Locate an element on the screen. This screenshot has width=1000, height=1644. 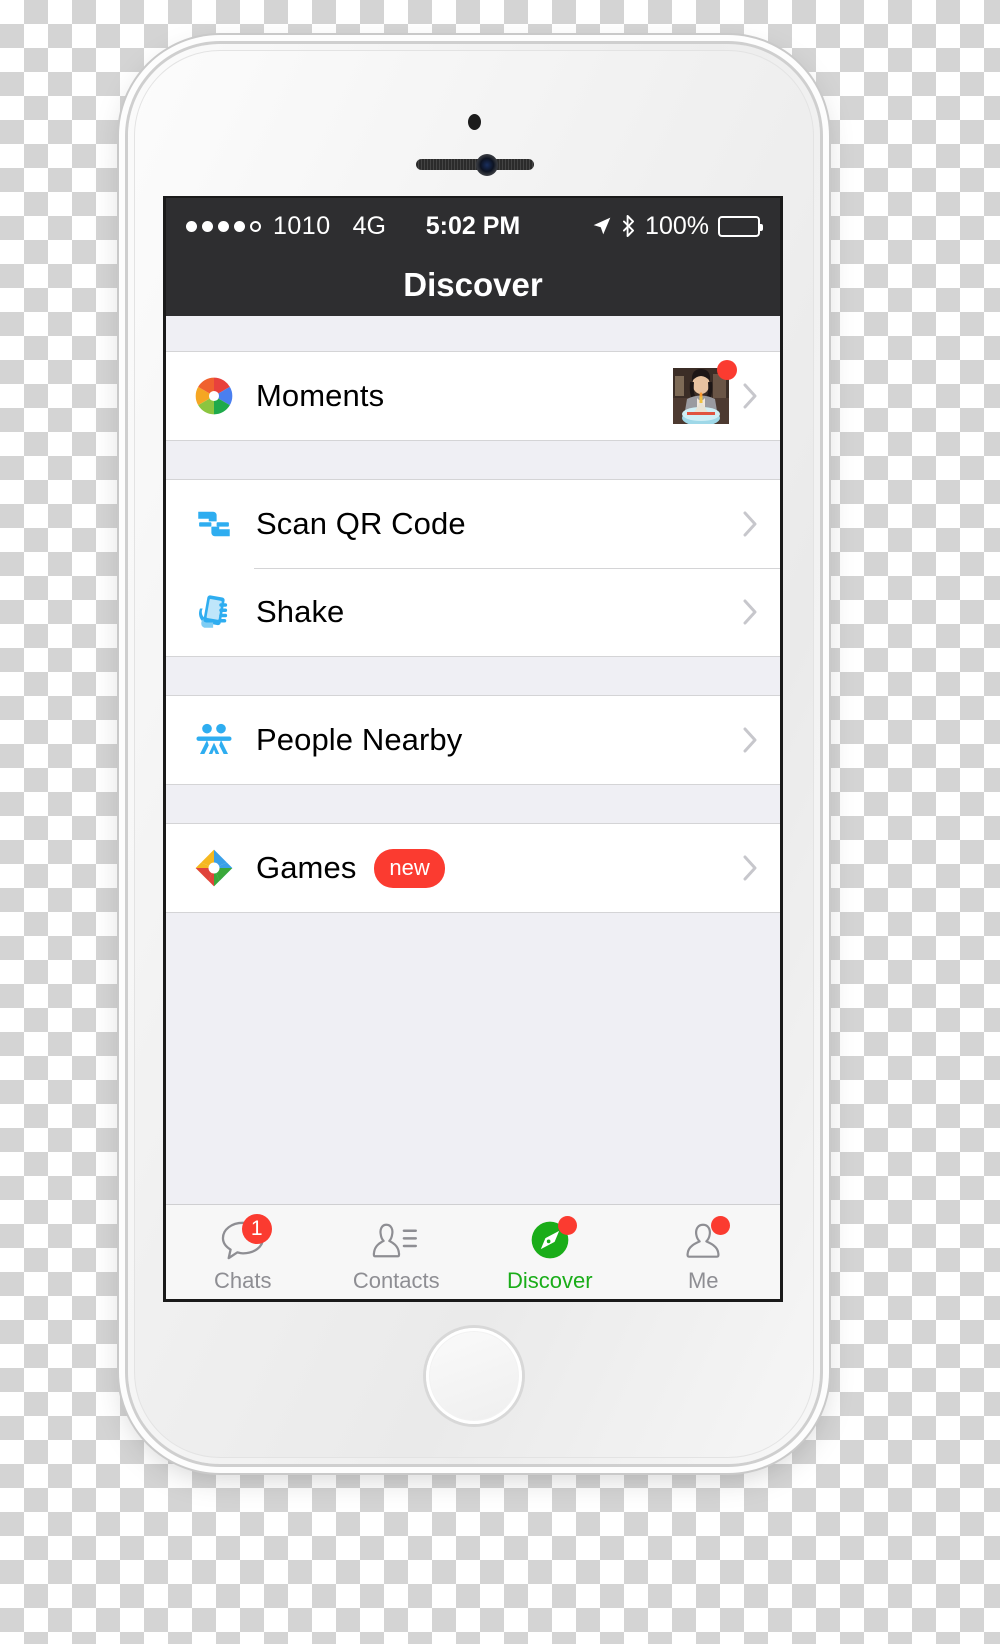
list-item-scan-qr-code: Scan QR Code is located at coordinates (473, 524).